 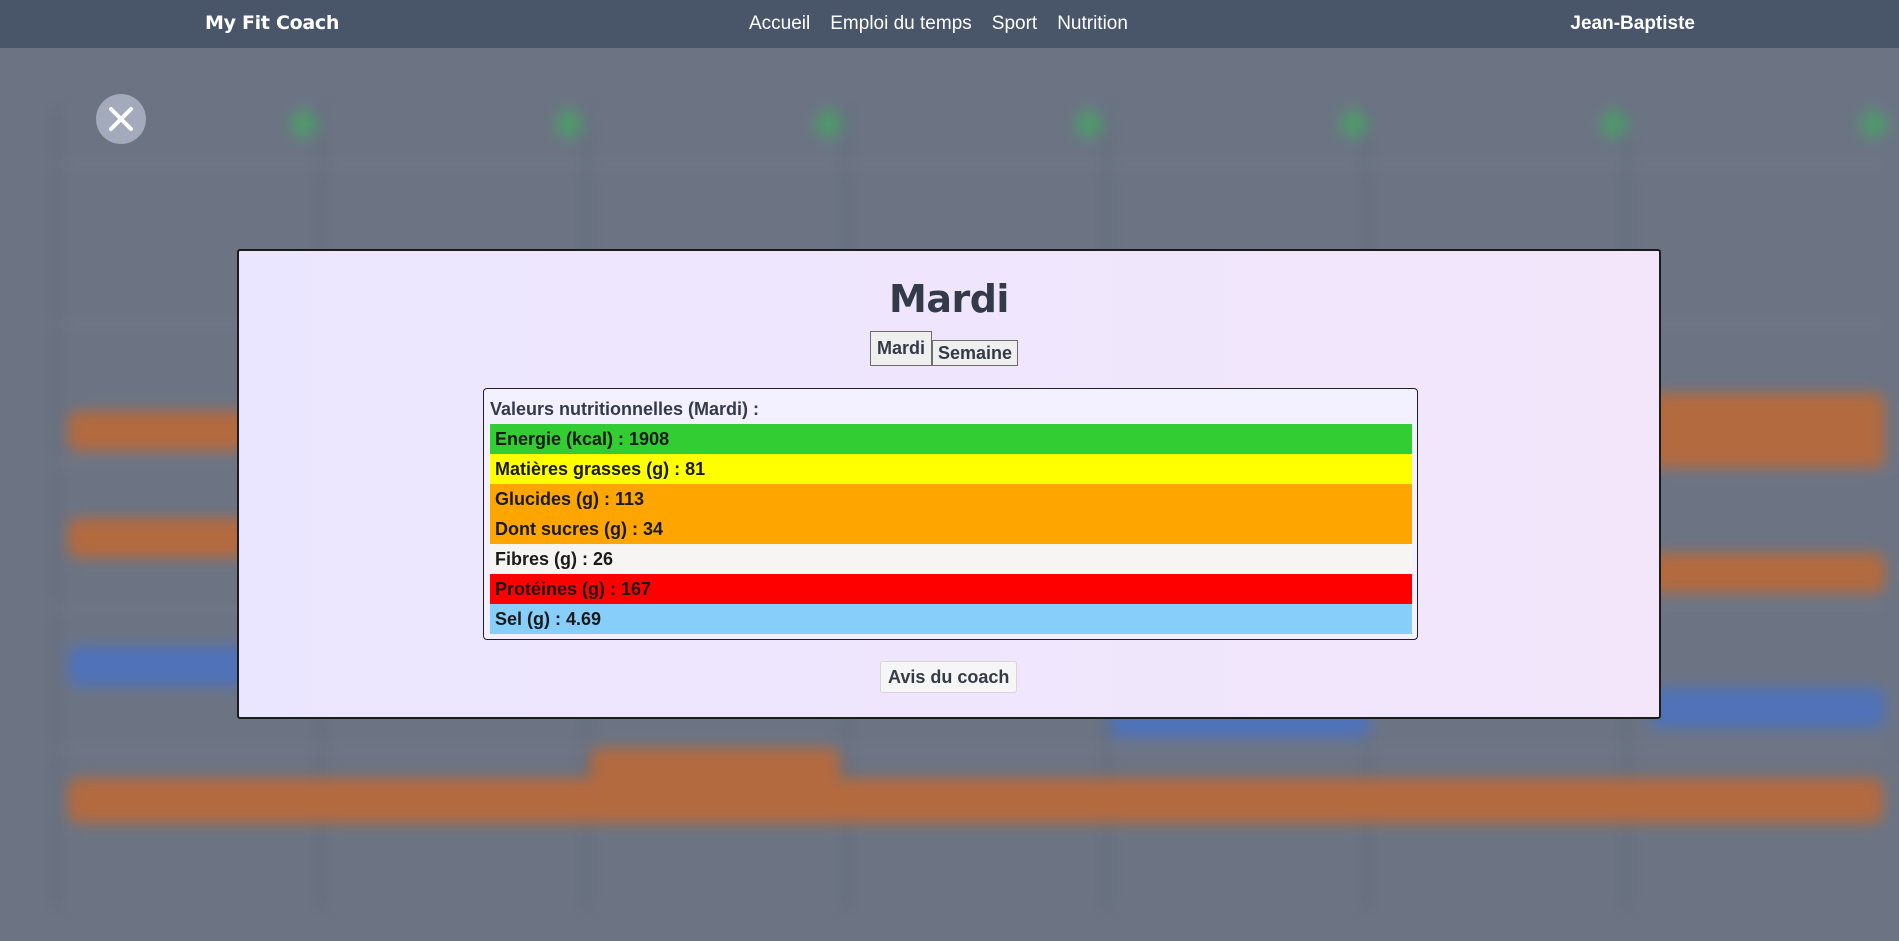 I want to click on nav-link-nutrition: Nutrition, so click(x=1092, y=24).